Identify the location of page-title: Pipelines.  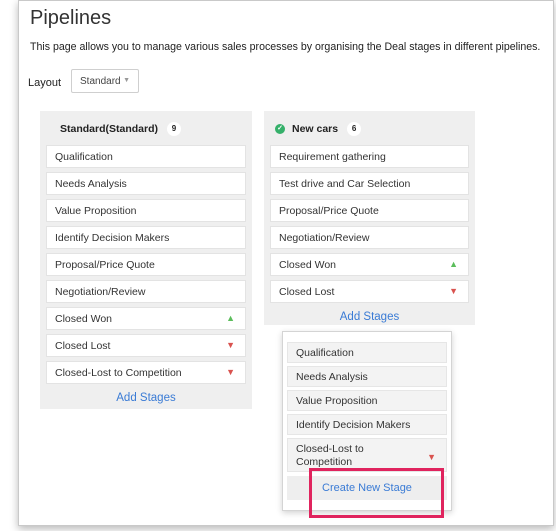
(71, 18).